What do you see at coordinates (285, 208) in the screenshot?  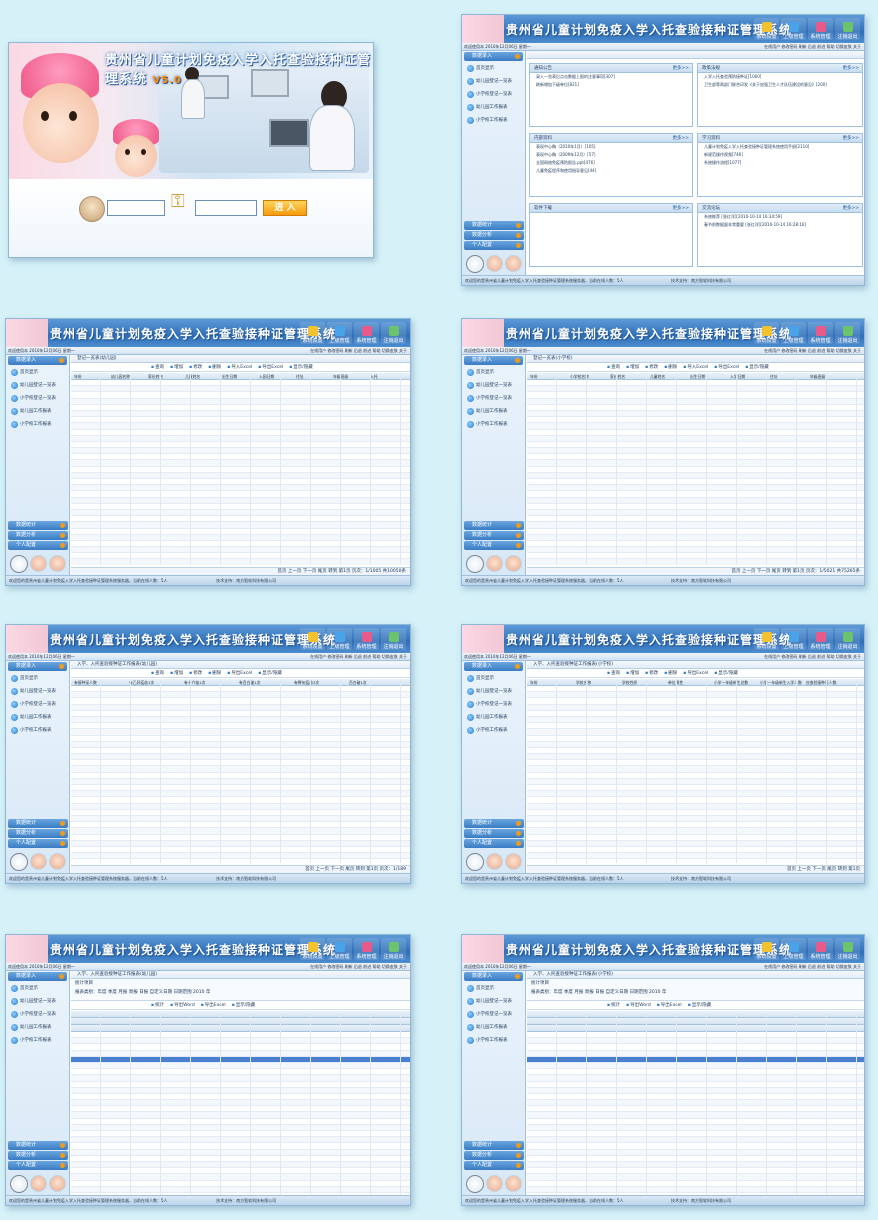 I see `login-button: 进 入` at bounding box center [285, 208].